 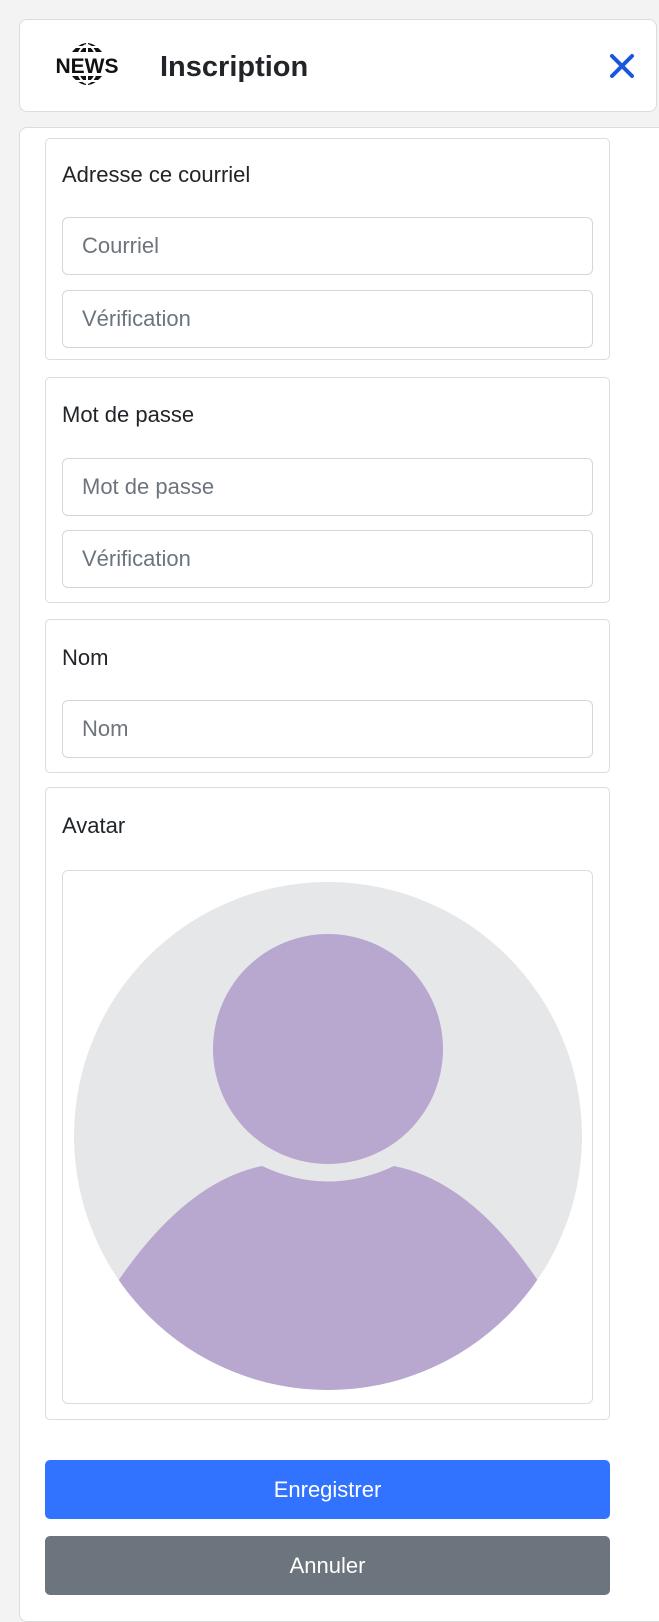 What do you see at coordinates (338, 65) in the screenshot?
I see `modal-header: NEWS Inscription` at bounding box center [338, 65].